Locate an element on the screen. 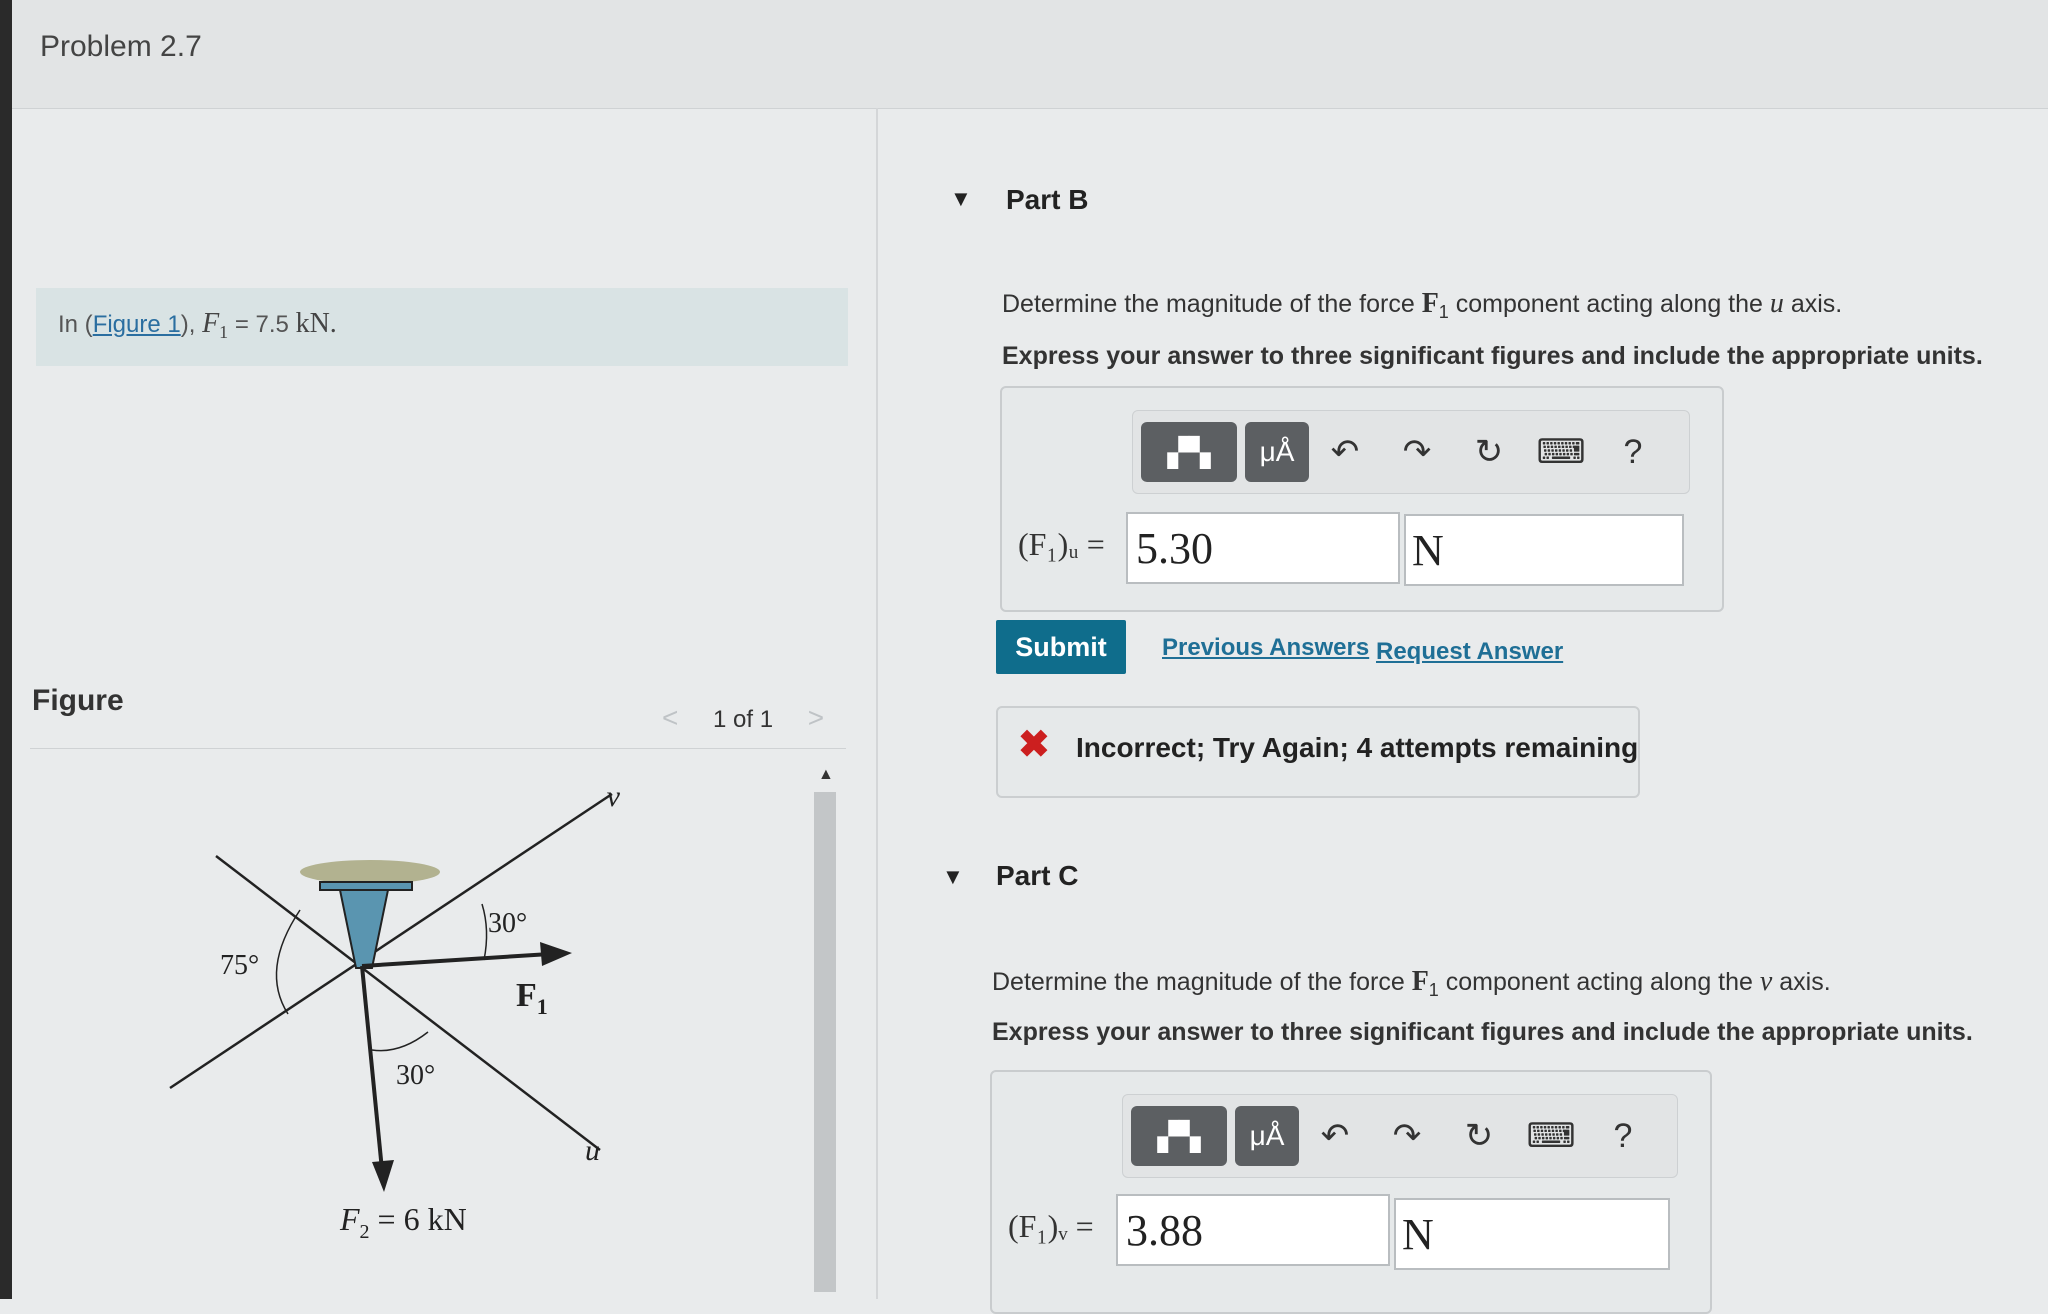 This screenshot has height=1314, width=2048. part-b-title: Part B is located at coordinates (1047, 199).